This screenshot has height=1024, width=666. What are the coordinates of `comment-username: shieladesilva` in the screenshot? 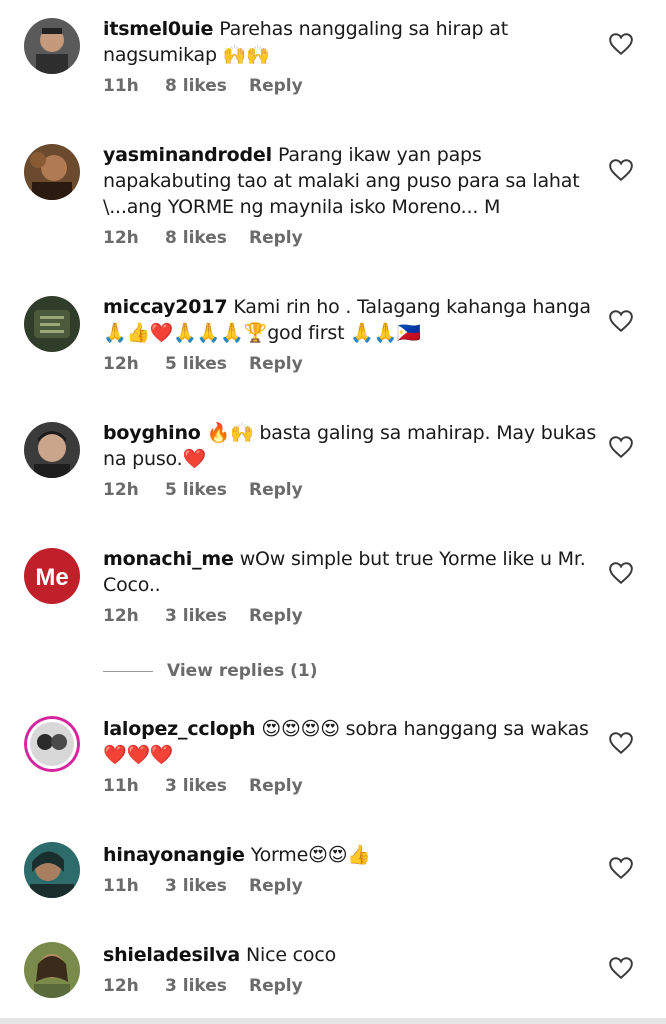 It's located at (171, 955).